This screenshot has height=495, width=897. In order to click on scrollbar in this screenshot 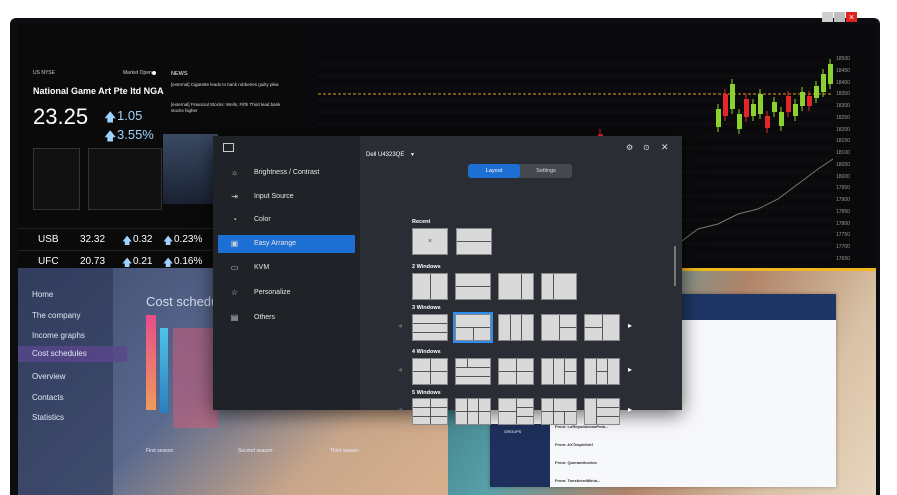, I will do `click(675, 266)`.